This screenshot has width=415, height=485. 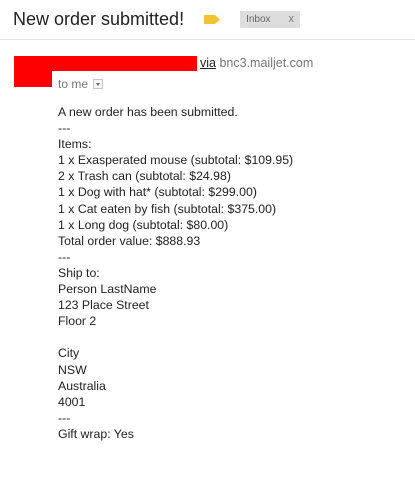 What do you see at coordinates (77, 321) in the screenshot?
I see `body-line: Floor 2` at bounding box center [77, 321].